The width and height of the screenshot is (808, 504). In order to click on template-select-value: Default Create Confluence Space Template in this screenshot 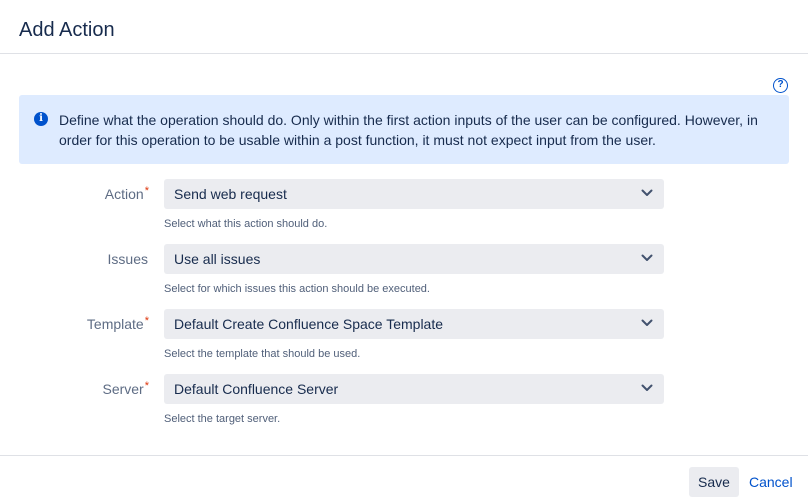, I will do `click(309, 324)`.